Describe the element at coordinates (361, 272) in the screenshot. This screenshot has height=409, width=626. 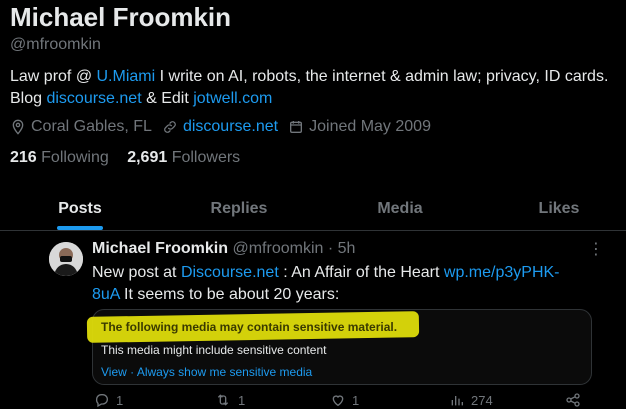
I see `post-text-segment: : An Affair of the Heart` at that location.